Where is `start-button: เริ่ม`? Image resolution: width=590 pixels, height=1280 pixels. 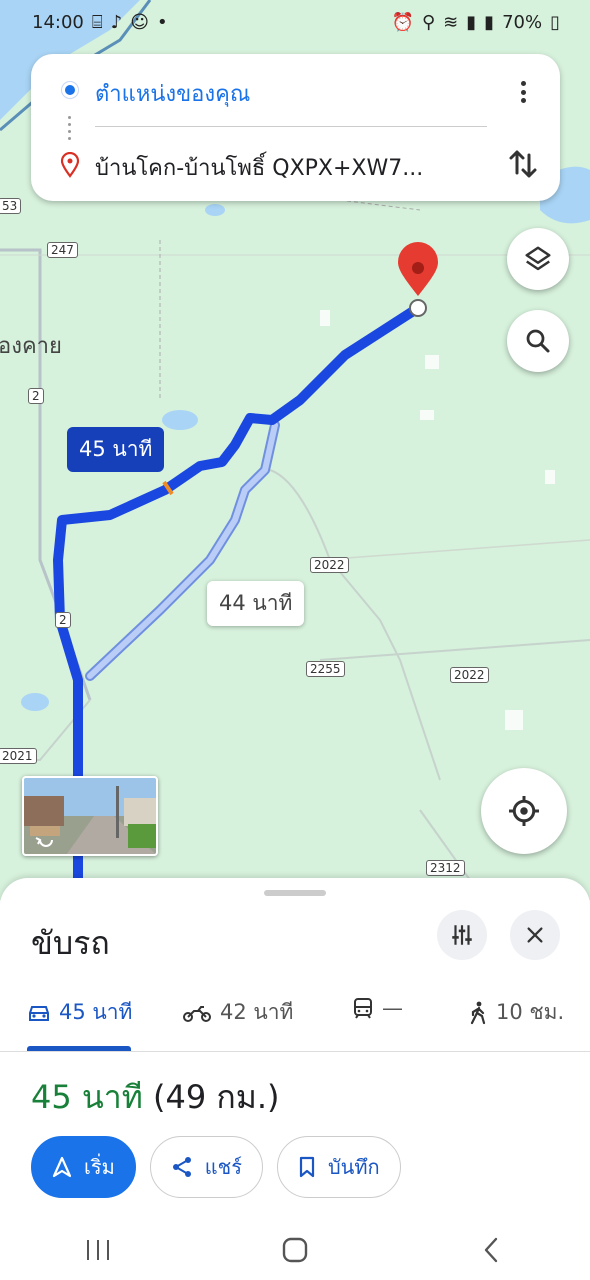 start-button: เริ่ม is located at coordinates (83, 1167).